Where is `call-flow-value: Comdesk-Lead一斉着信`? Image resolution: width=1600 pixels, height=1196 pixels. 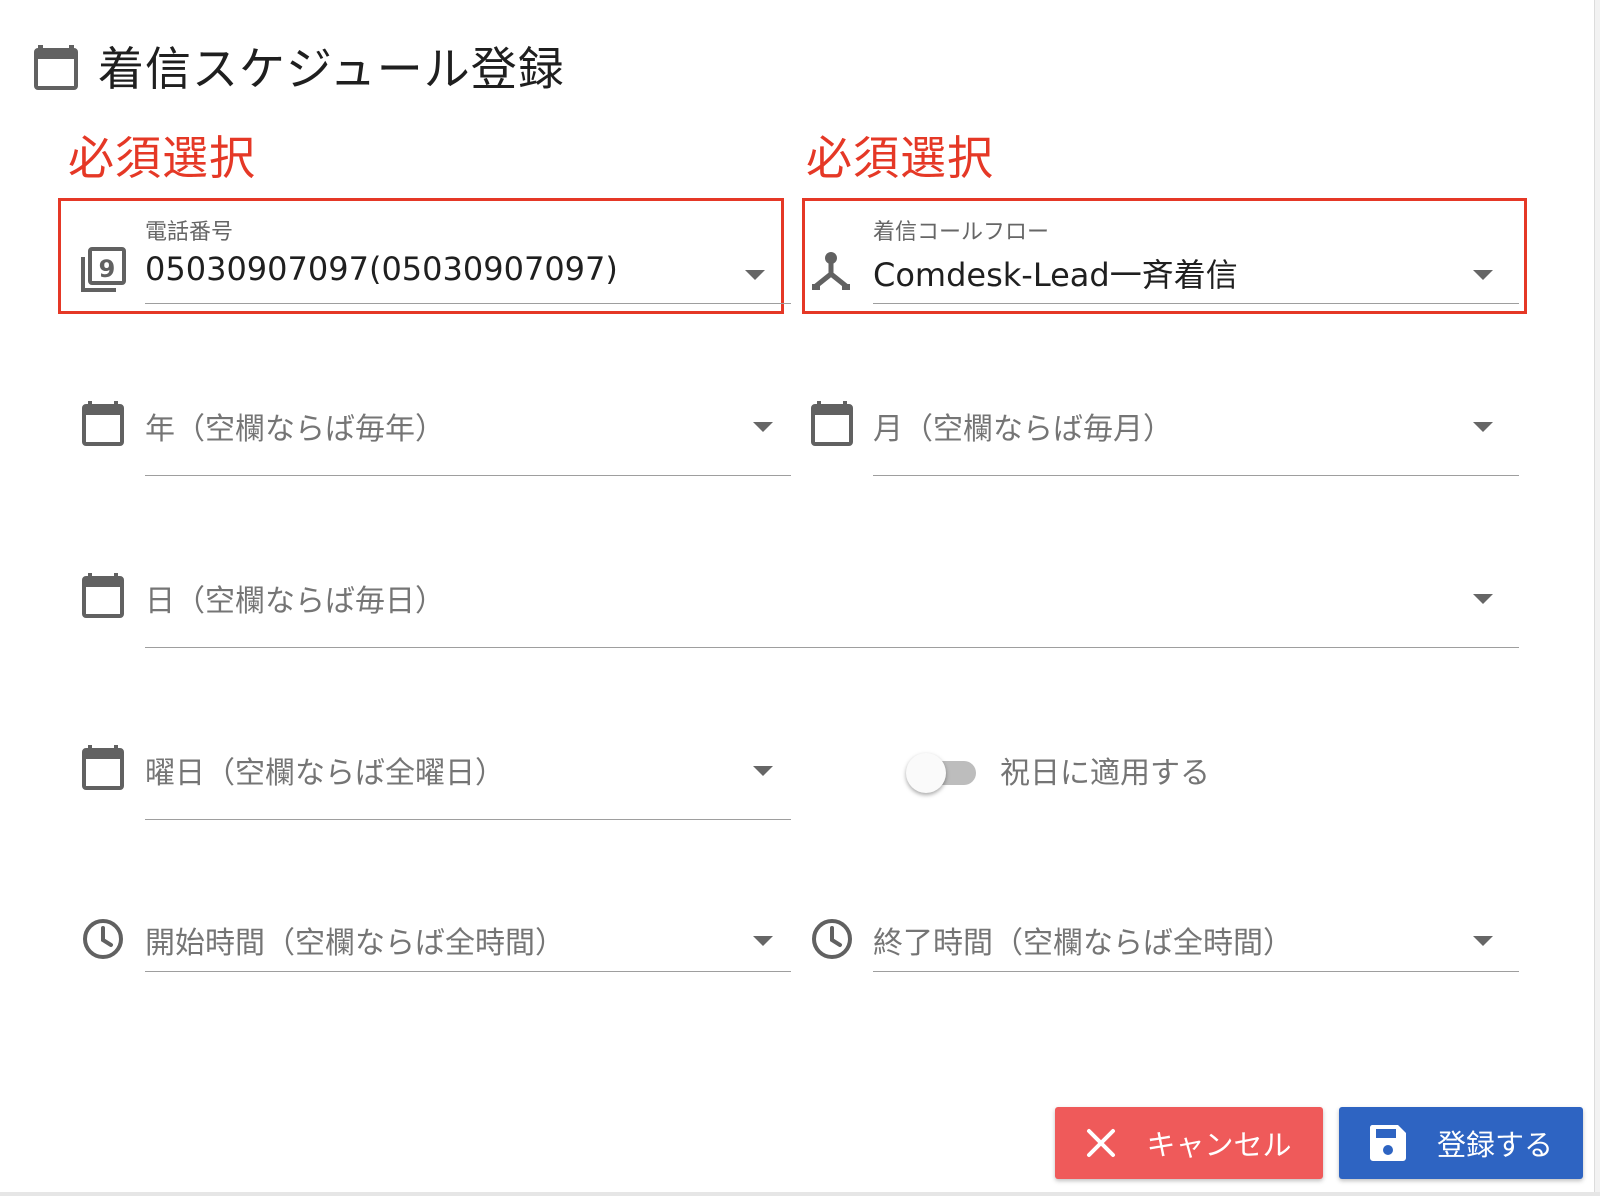 call-flow-value: Comdesk-Lead一斉着信 is located at coordinates (1055, 275).